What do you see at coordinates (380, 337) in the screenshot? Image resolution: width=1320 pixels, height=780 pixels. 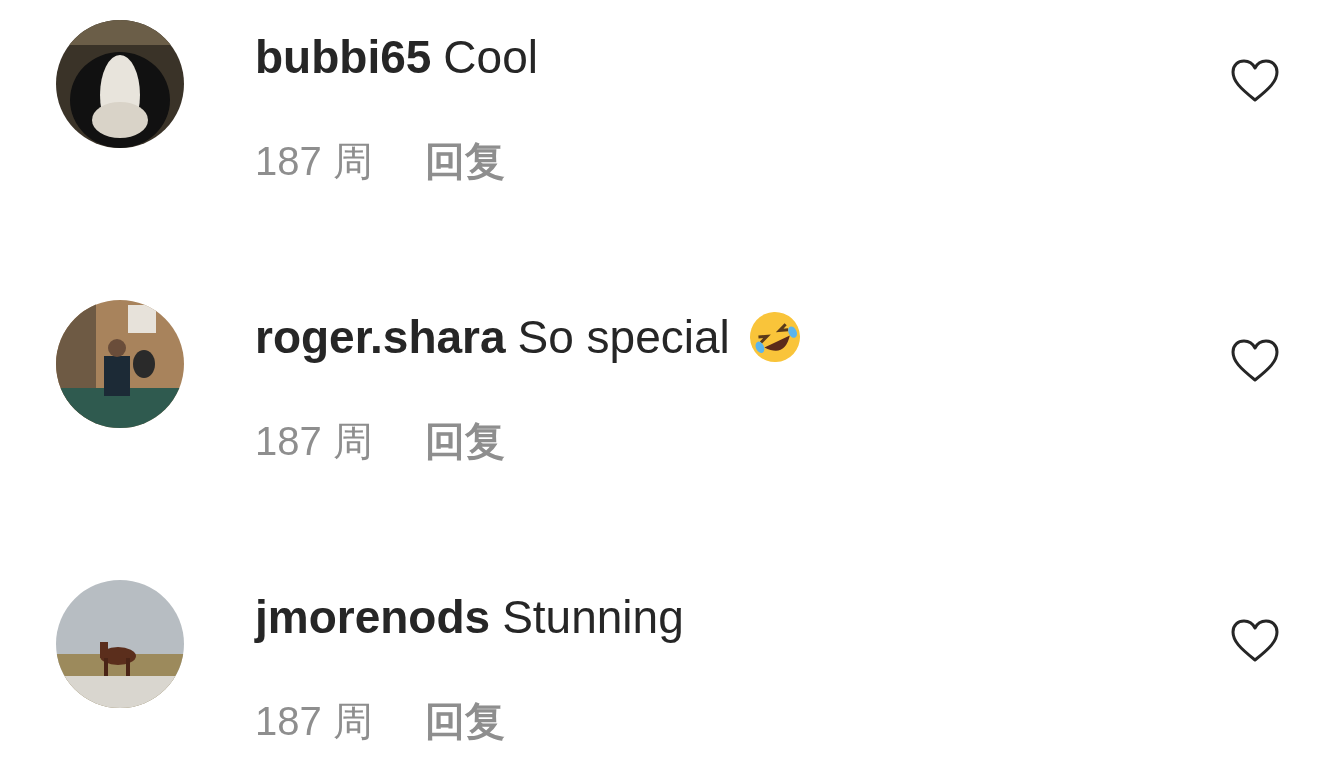 I see `username: roger.shara` at bounding box center [380, 337].